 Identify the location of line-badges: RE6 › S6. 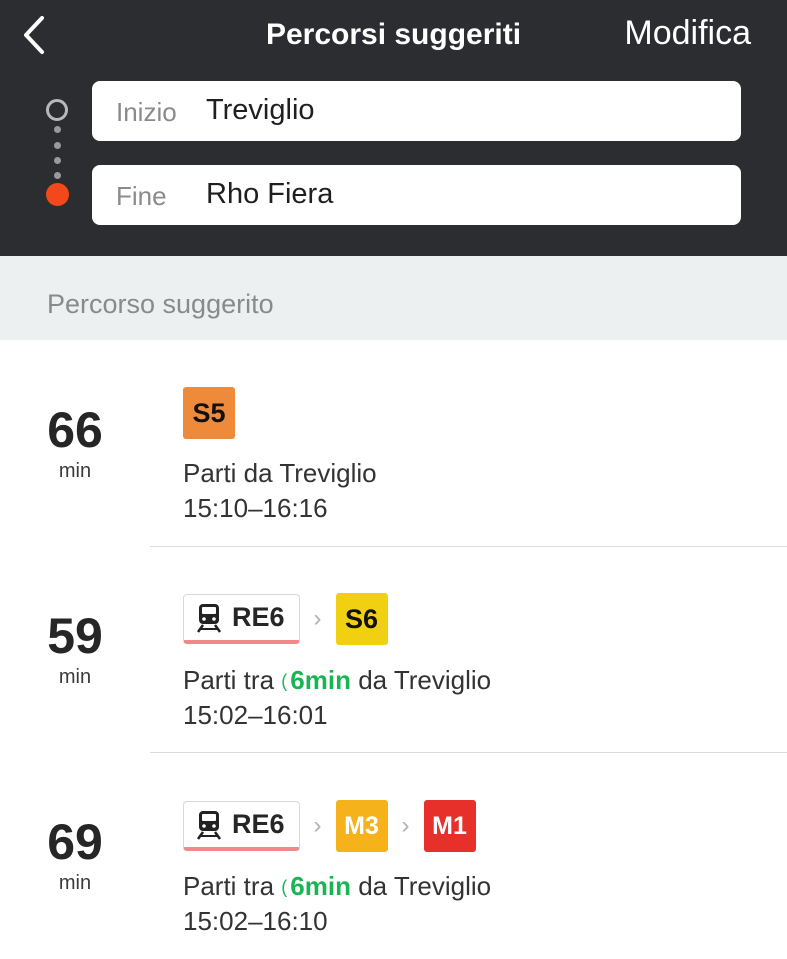
(285, 619).